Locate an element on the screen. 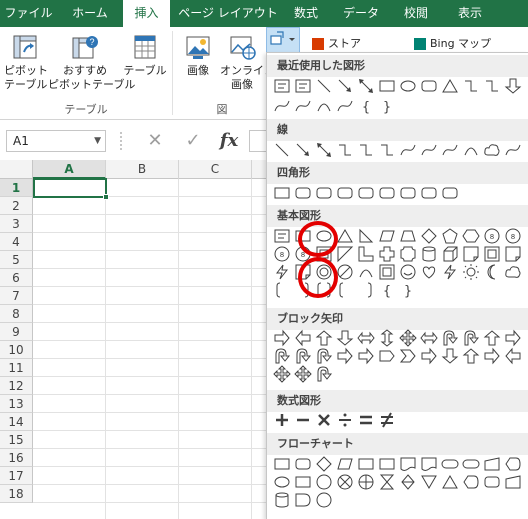 This screenshot has width=528, height=519. tab-insert: 挿入 is located at coordinates (146, 13).